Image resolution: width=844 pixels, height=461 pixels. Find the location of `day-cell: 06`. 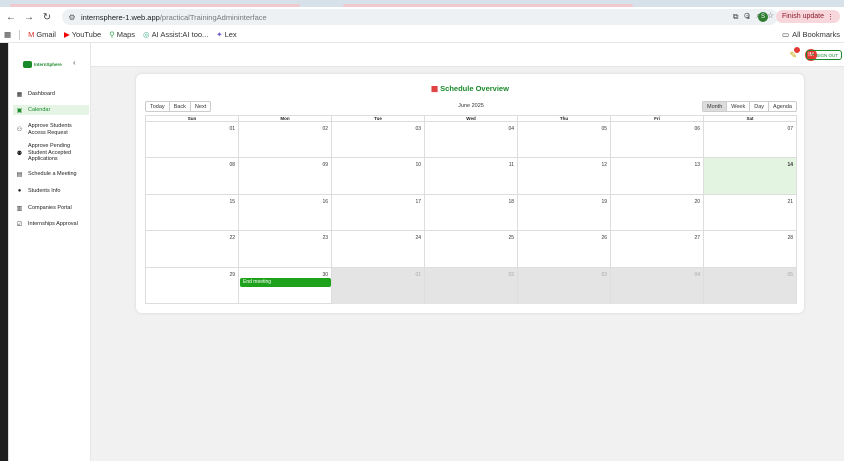

day-cell: 06 is located at coordinates (656, 140).